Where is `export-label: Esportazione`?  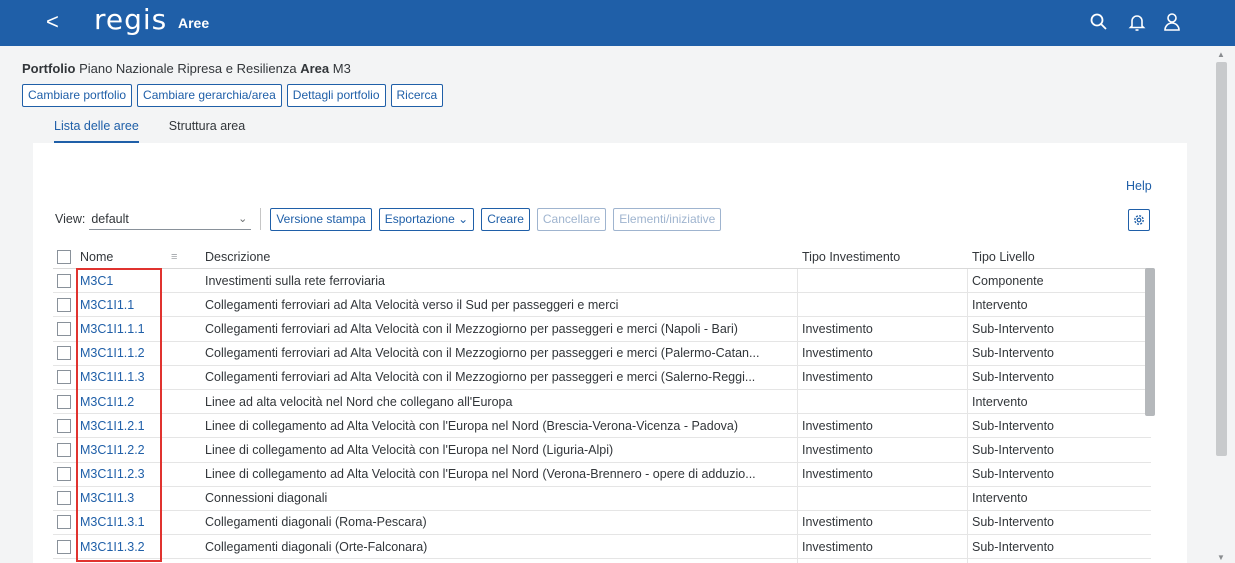
export-label: Esportazione is located at coordinates (419, 218).